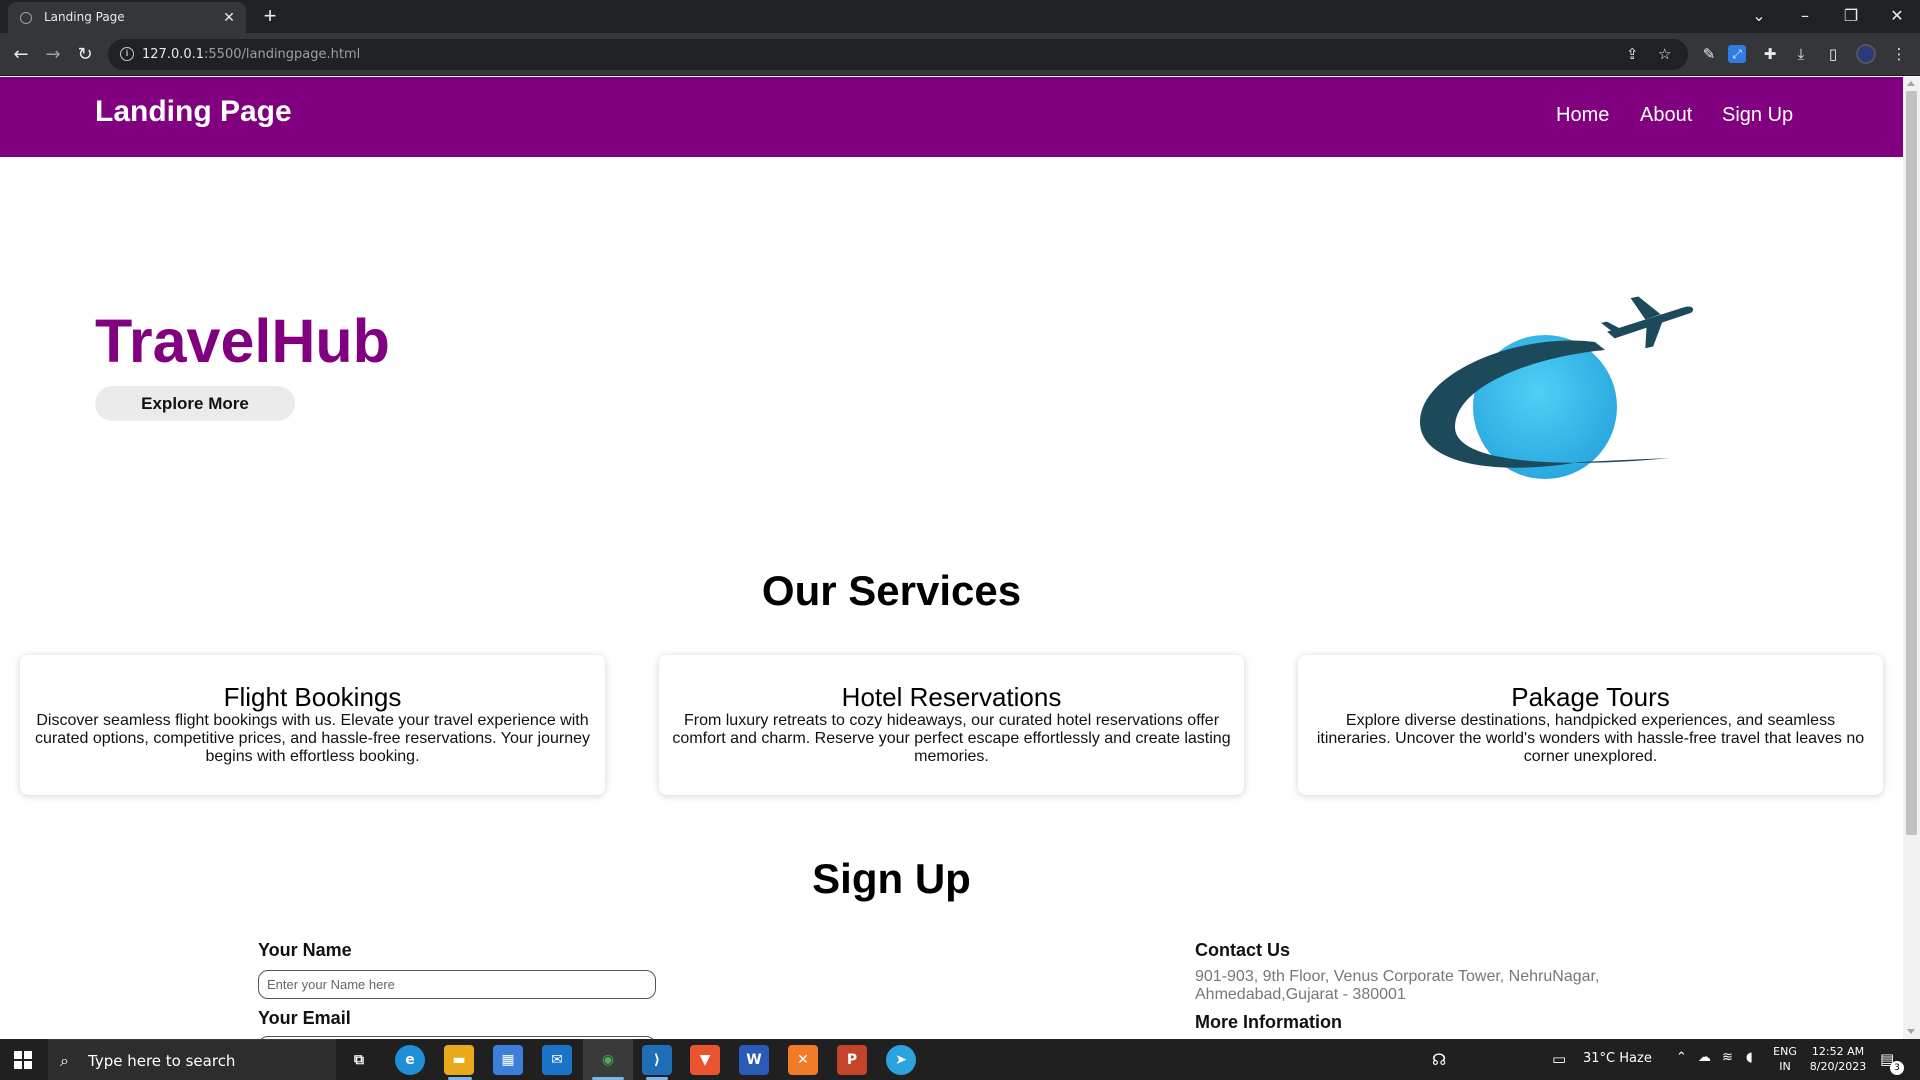 Image resolution: width=1920 pixels, height=1080 pixels. What do you see at coordinates (1770, 54) in the screenshot?
I see `puzzle-extensions-icon: ✚` at bounding box center [1770, 54].